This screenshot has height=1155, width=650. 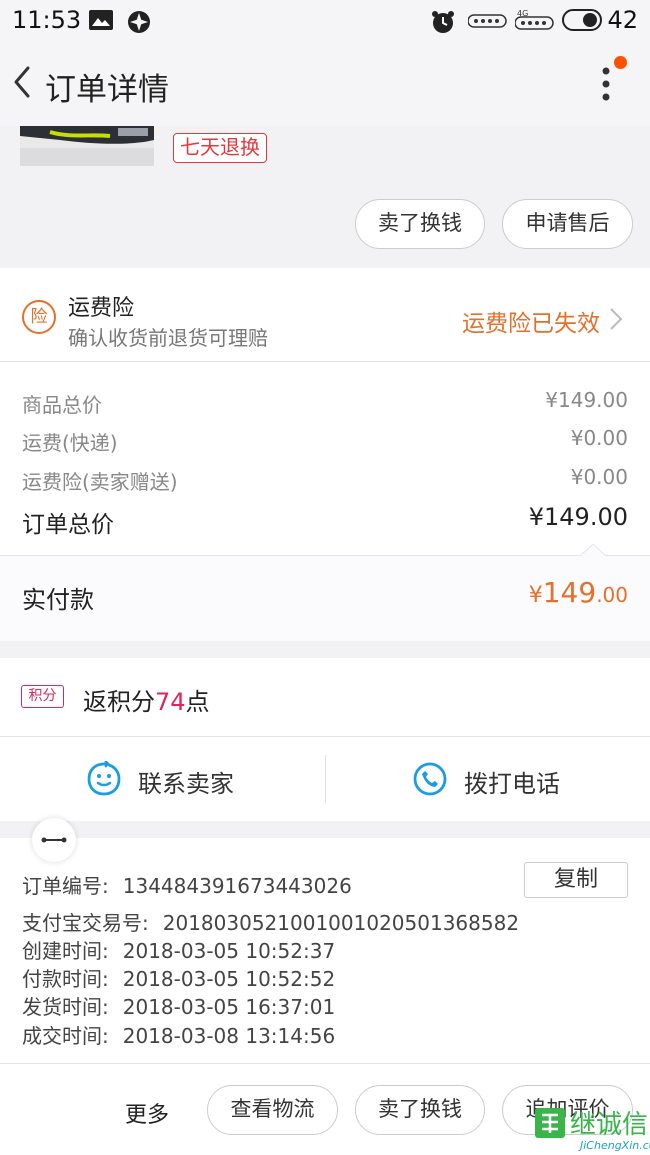 I want to click on goods-total-value: ¥149.00, so click(x=586, y=400).